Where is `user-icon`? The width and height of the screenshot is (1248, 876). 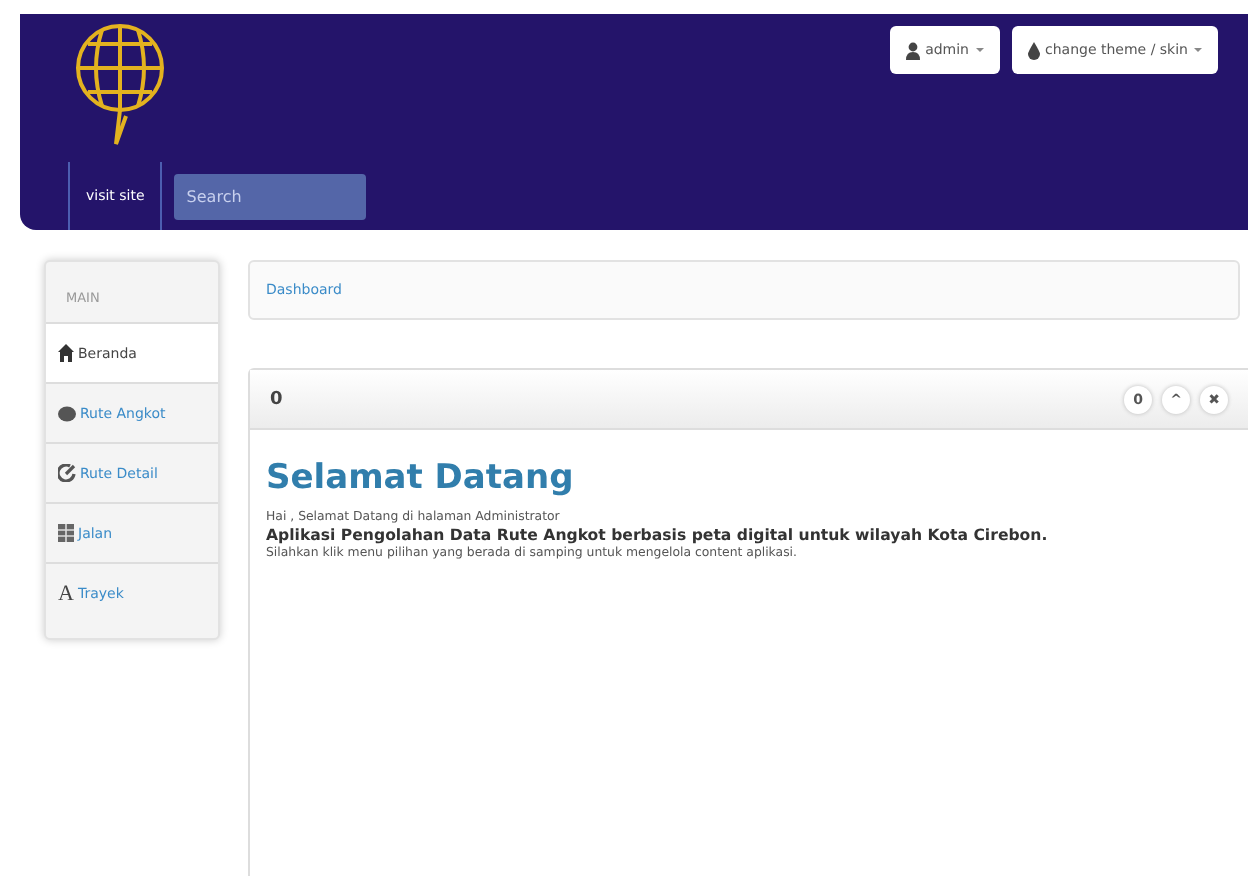 user-icon is located at coordinates (912, 50).